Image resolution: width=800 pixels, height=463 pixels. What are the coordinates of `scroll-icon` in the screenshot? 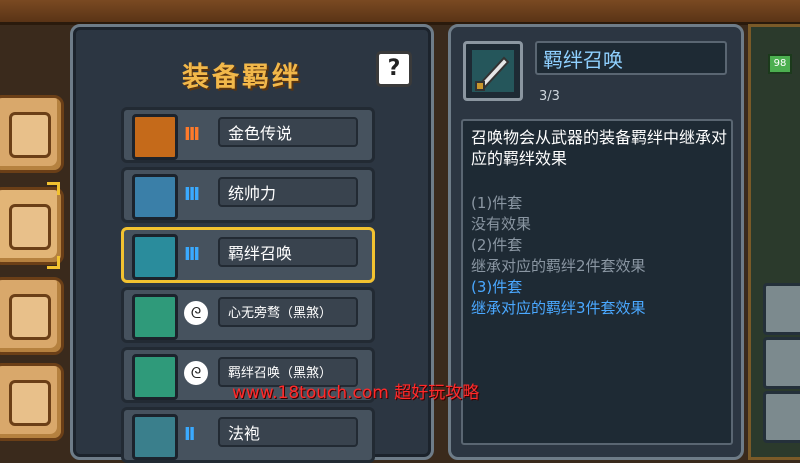 It's located at (30, 227).